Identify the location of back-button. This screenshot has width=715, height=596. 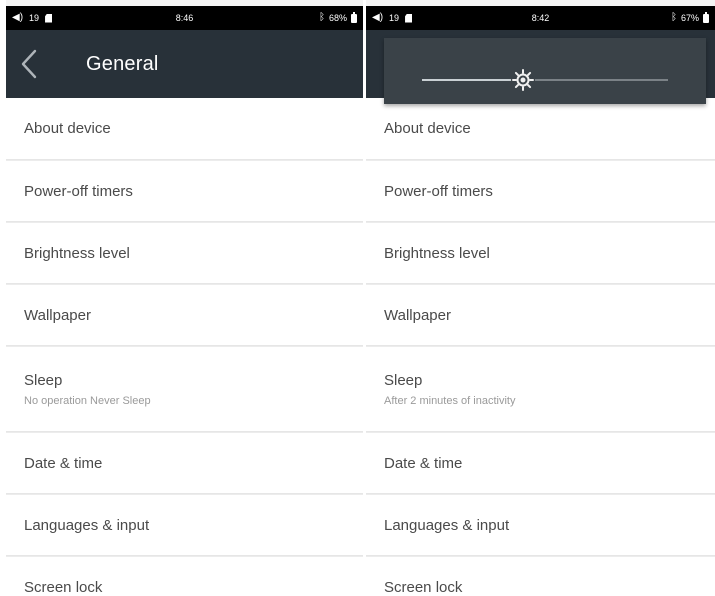
(42, 64).